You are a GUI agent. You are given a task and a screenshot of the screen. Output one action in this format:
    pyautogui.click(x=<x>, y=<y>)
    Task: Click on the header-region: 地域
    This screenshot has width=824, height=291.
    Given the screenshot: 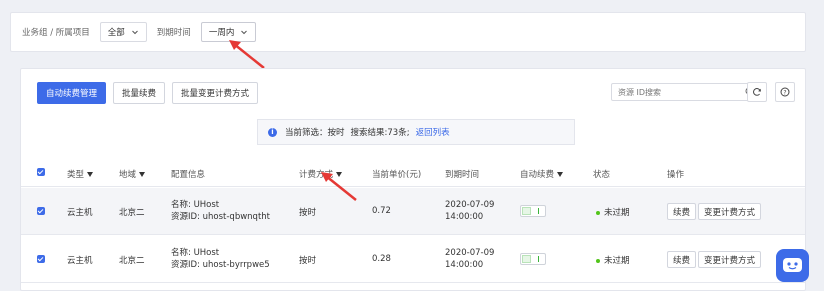 What is the action you would take?
    pyautogui.click(x=132, y=174)
    